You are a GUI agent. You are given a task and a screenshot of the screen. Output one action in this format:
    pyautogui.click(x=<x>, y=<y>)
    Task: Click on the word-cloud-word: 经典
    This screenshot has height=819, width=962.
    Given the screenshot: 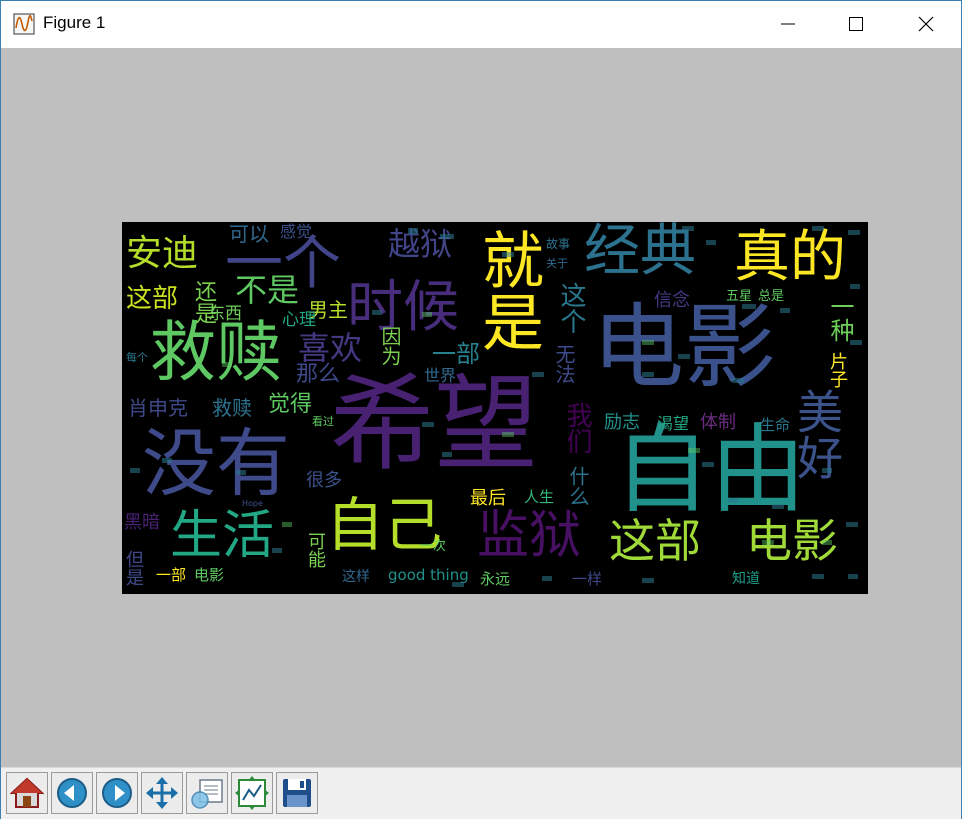 What is the action you would take?
    pyautogui.click(x=640, y=253)
    